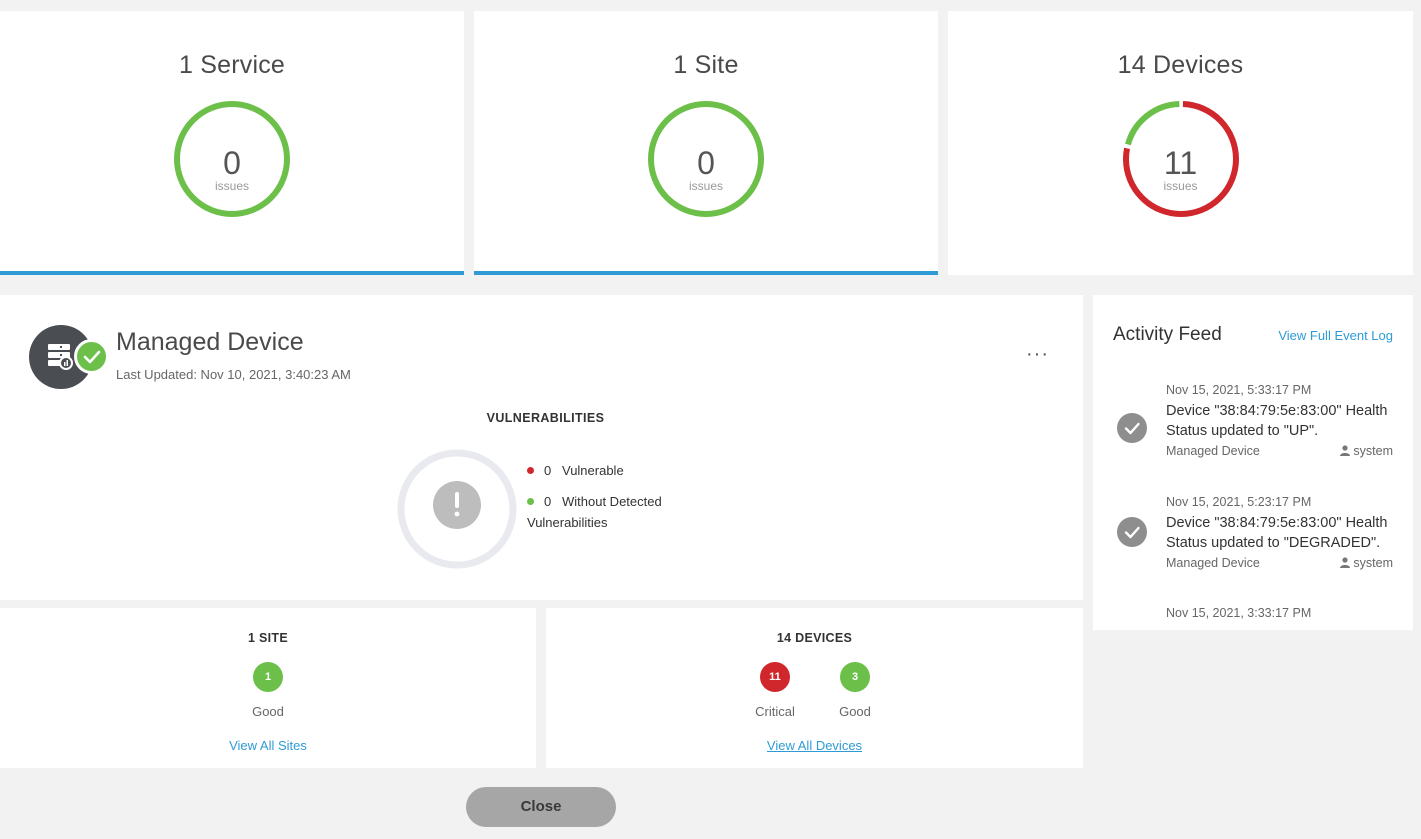 This screenshot has width=1421, height=839. Describe the element at coordinates (814, 745) in the screenshot. I see `view-all-devices-link: View All Devices` at that location.